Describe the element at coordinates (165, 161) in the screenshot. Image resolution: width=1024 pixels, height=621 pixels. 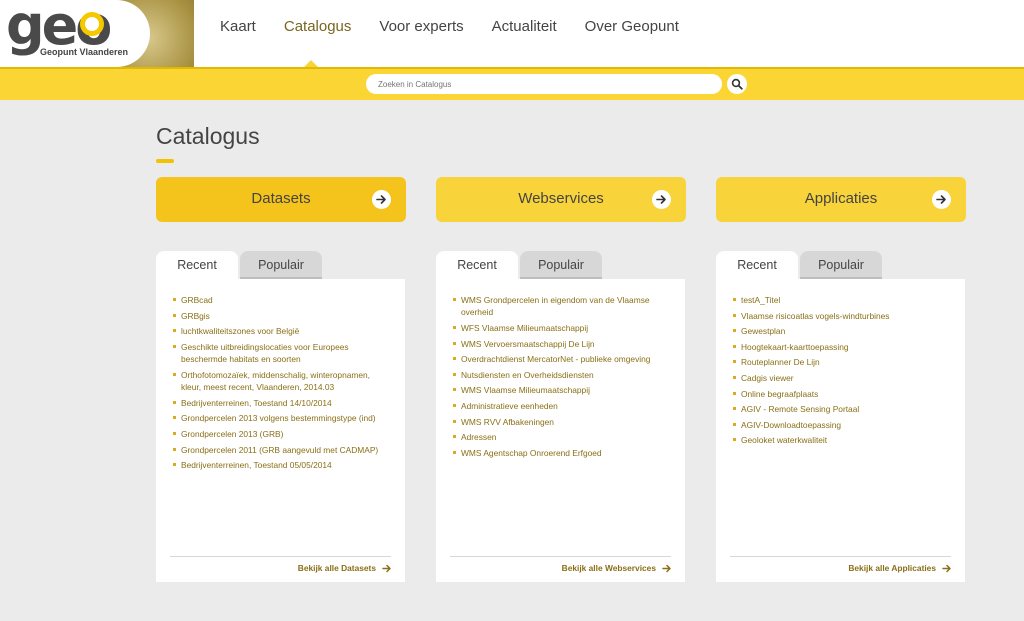
I see `title-underline` at that location.